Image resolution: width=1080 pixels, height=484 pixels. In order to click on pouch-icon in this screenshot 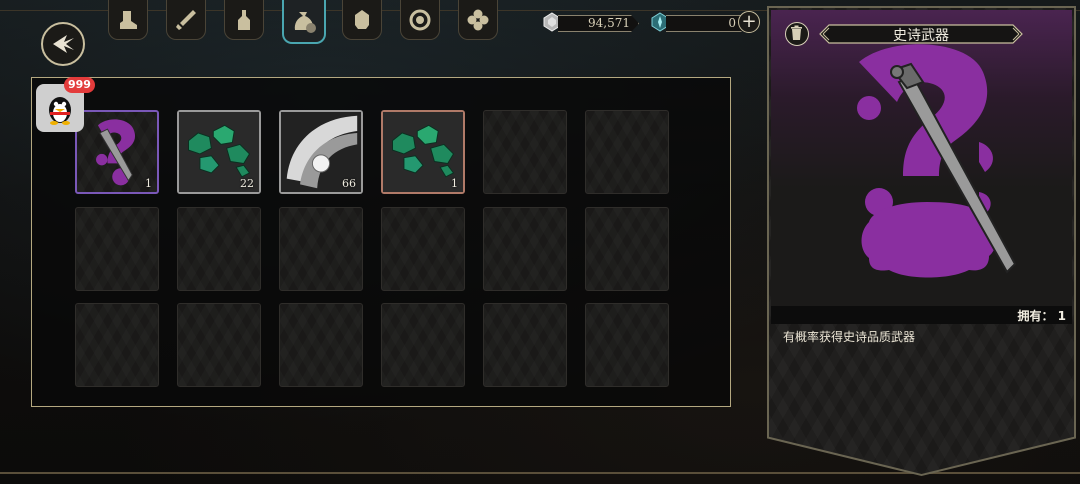, I will do `click(305, 22)`.